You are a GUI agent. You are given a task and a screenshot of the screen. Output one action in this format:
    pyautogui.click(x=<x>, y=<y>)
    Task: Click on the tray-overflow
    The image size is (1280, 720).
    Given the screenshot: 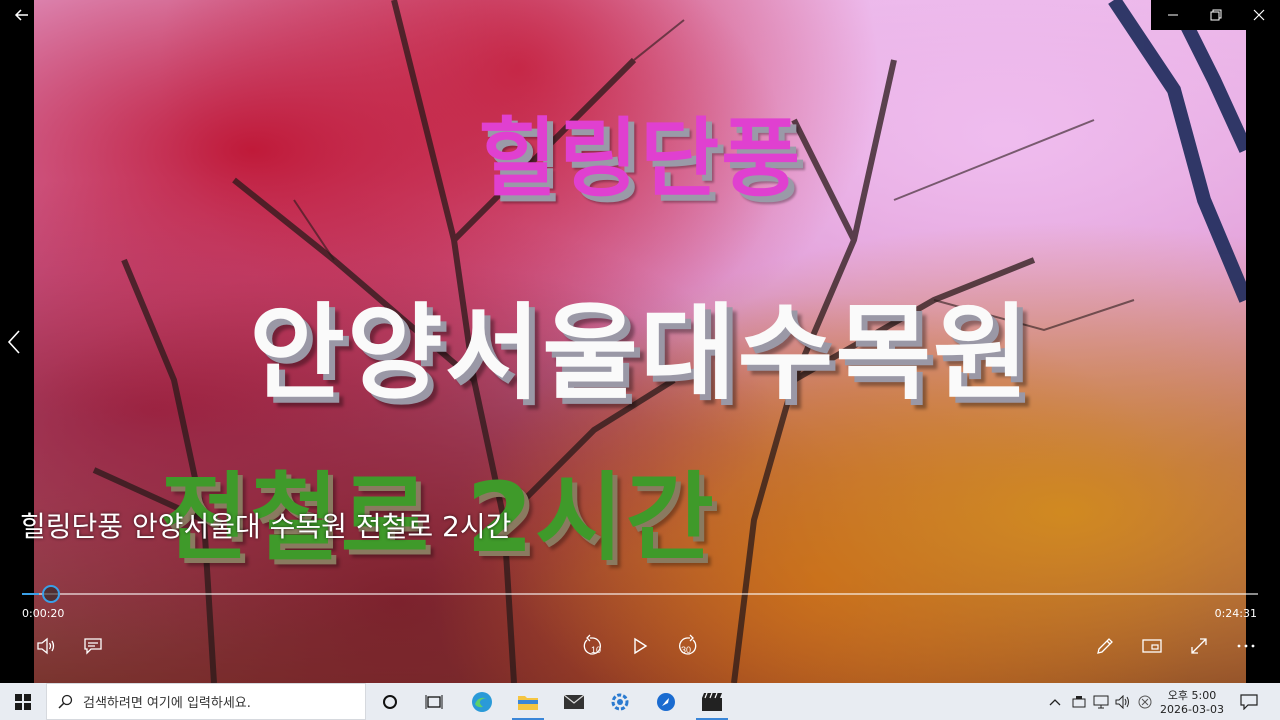 What is the action you would take?
    pyautogui.click(x=1055, y=701)
    